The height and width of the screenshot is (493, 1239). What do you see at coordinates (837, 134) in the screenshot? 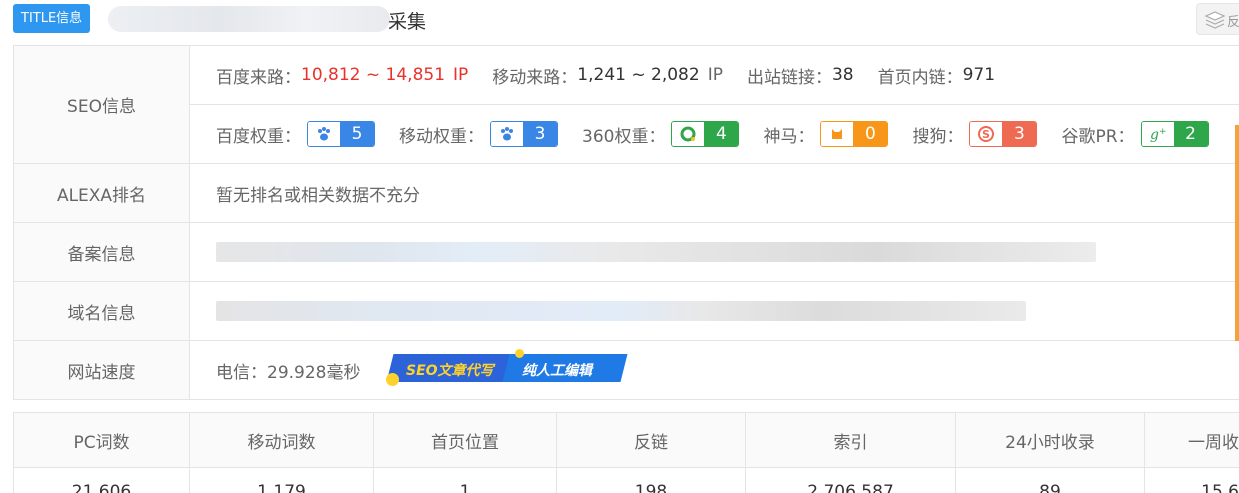
I see `shenma-icon` at bounding box center [837, 134].